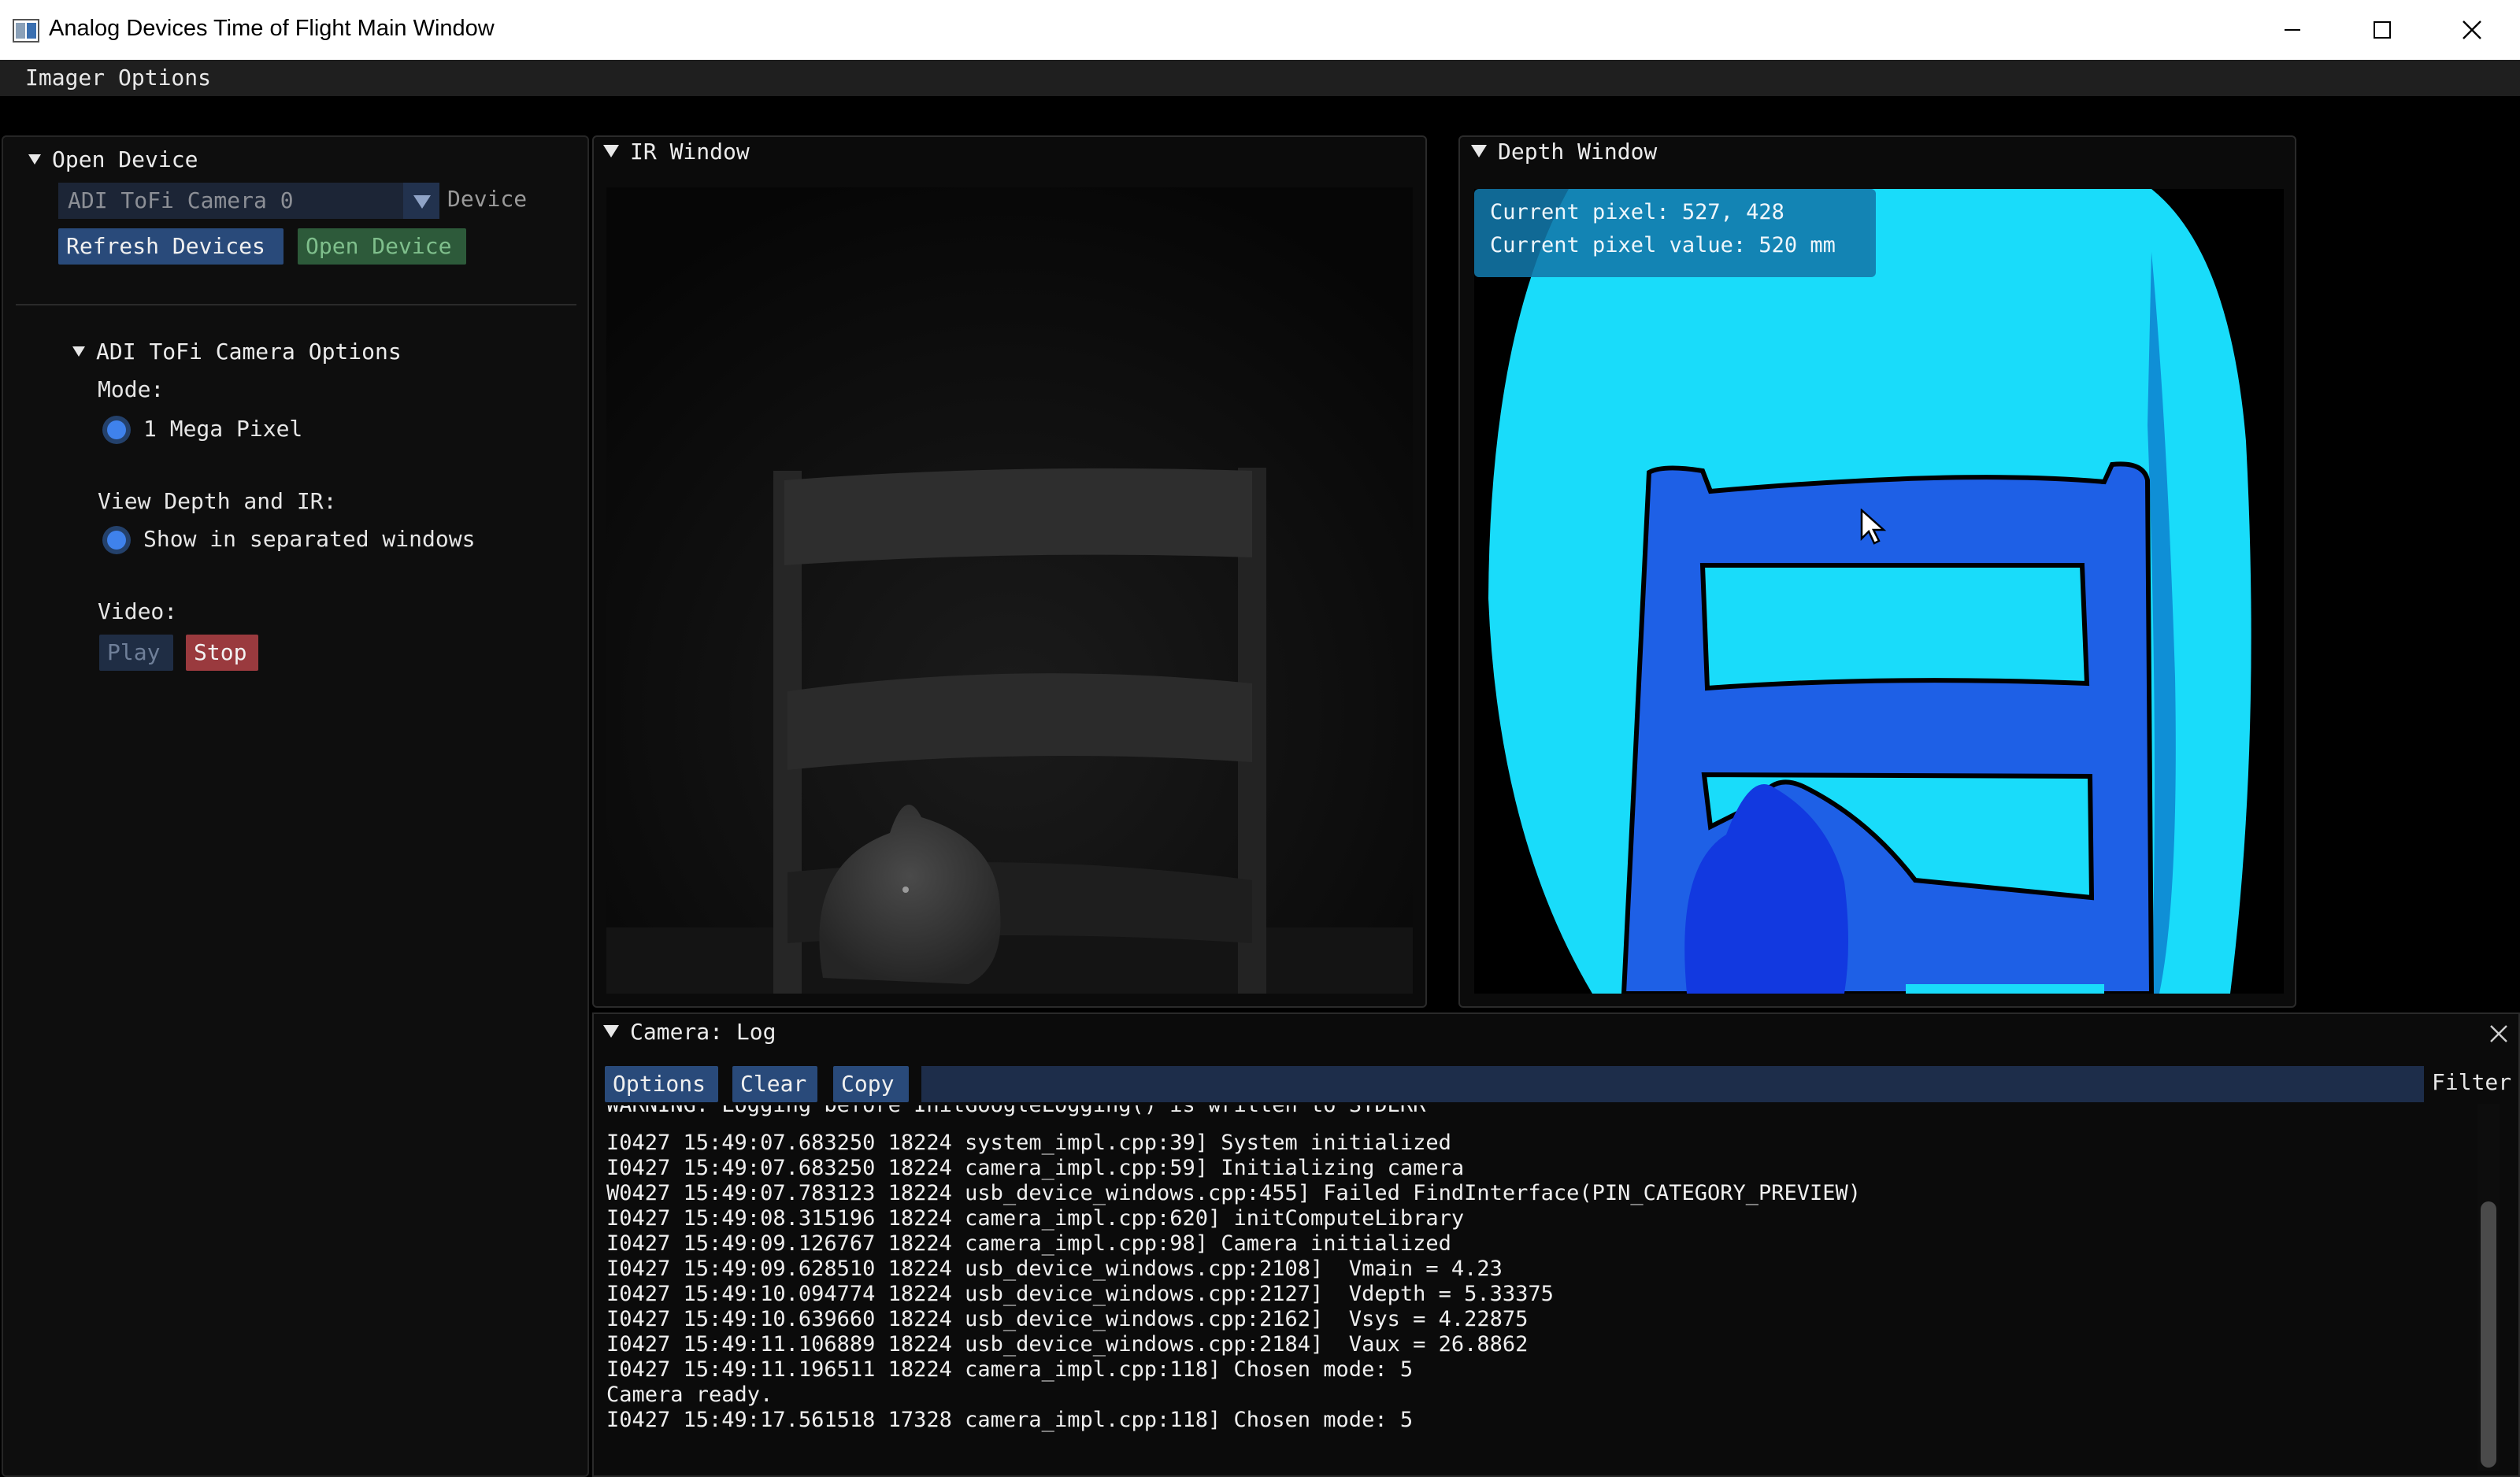 Image resolution: width=2520 pixels, height=1477 pixels. What do you see at coordinates (2488, 1334) in the screenshot?
I see `log-scrollbar-thumb` at bounding box center [2488, 1334].